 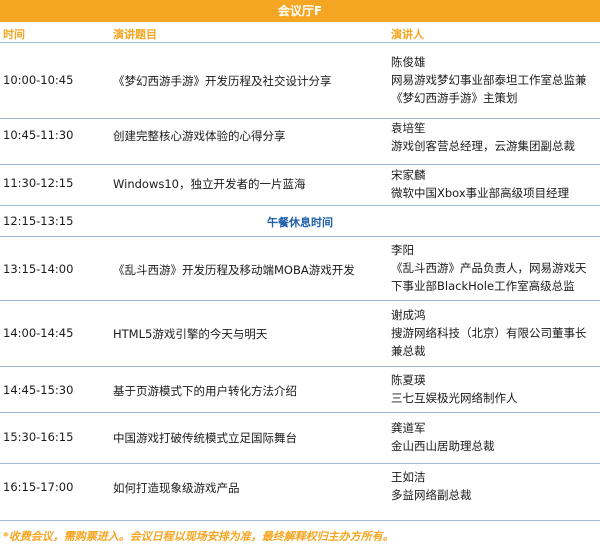 What do you see at coordinates (408, 128) in the screenshot?
I see `speaker-name: 袁培笙` at bounding box center [408, 128].